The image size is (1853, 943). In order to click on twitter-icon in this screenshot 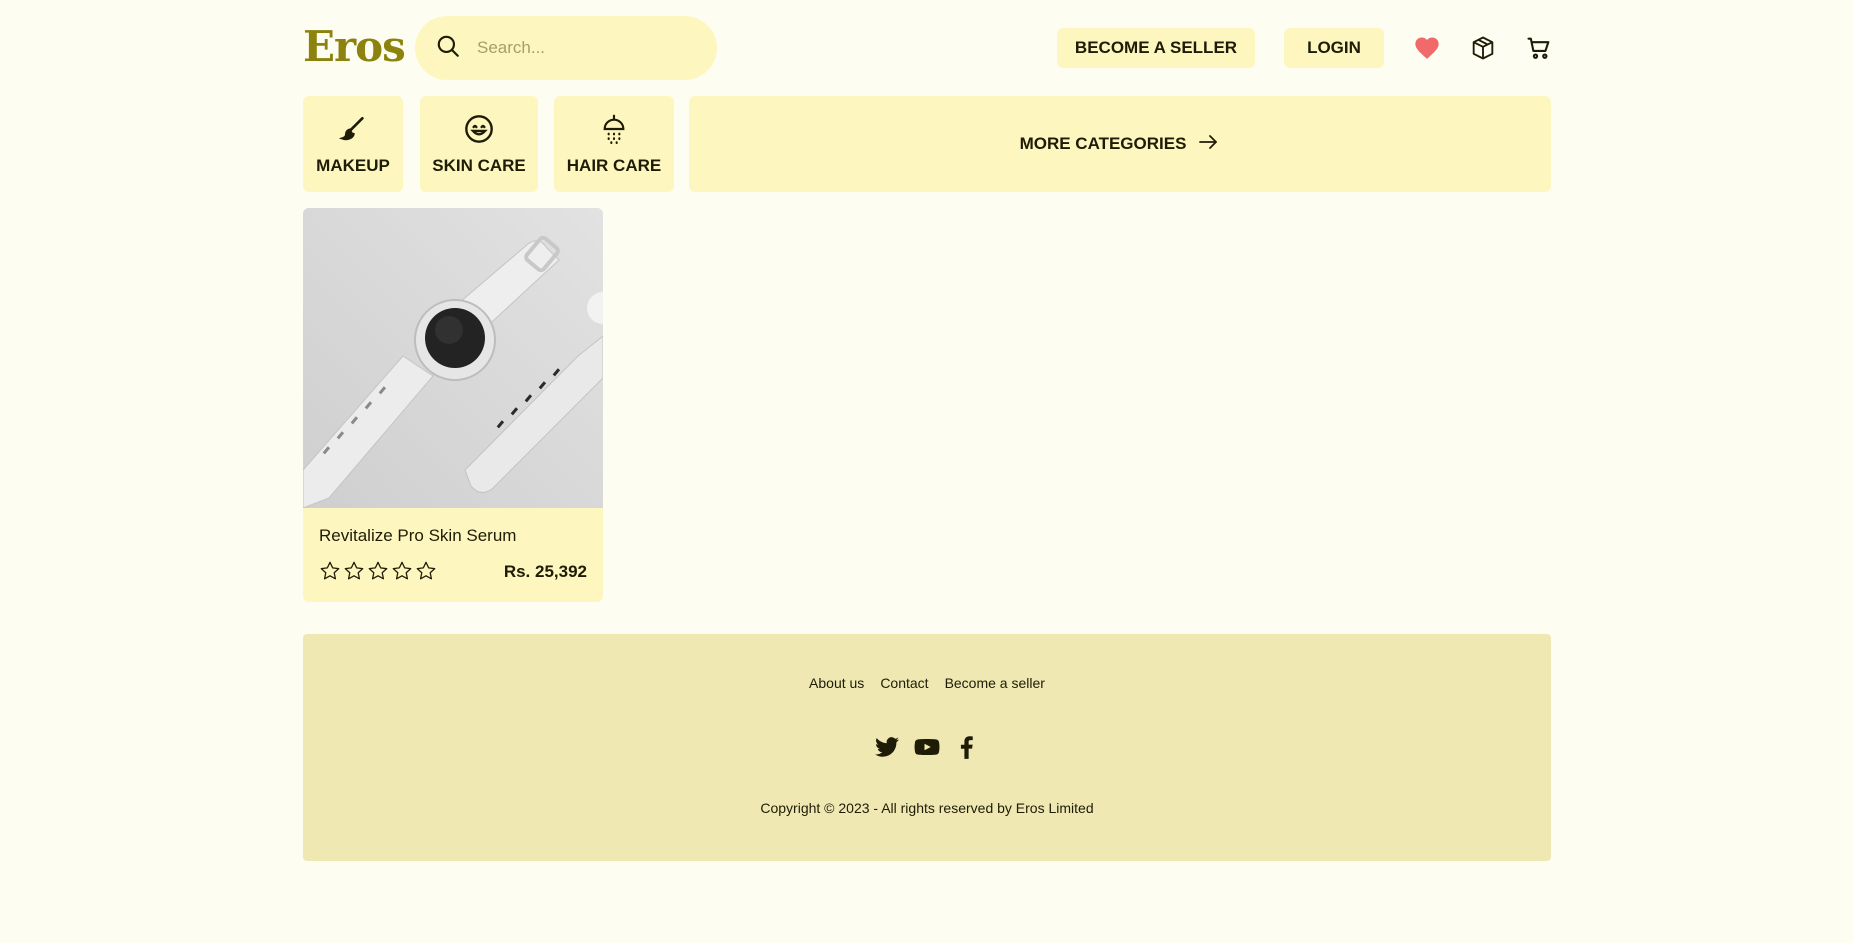, I will do `click(887, 749)`.